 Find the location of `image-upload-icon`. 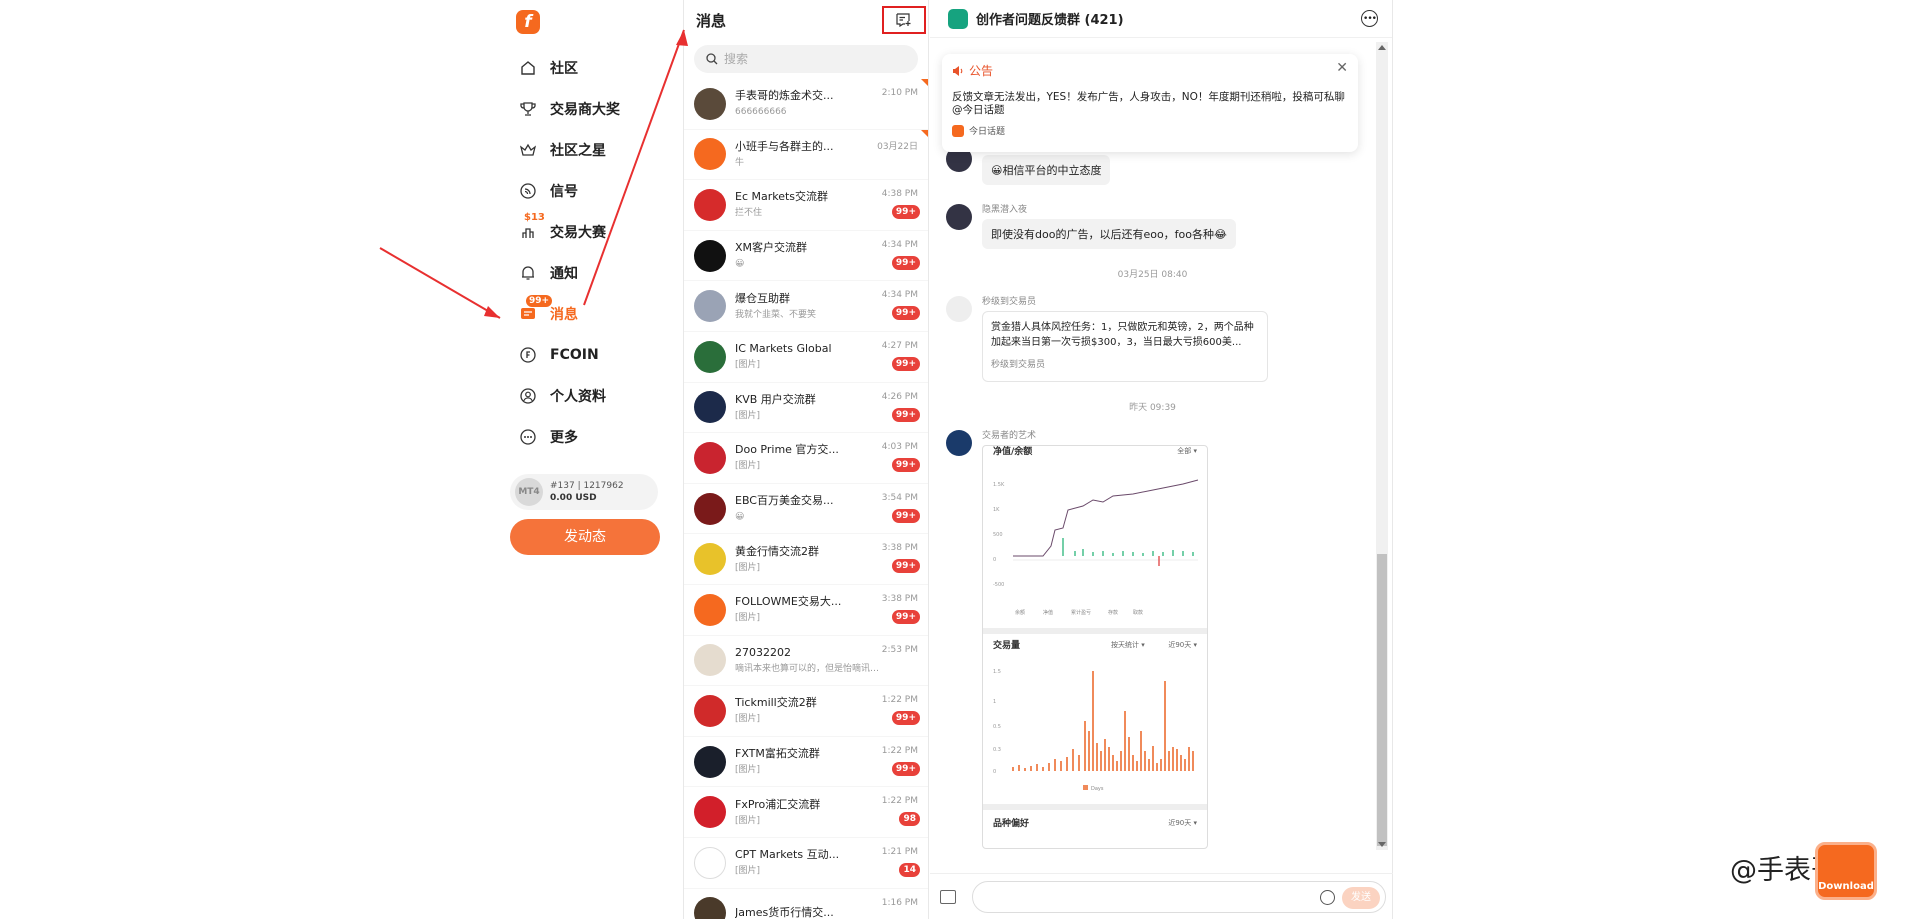

image-upload-icon is located at coordinates (948, 896).